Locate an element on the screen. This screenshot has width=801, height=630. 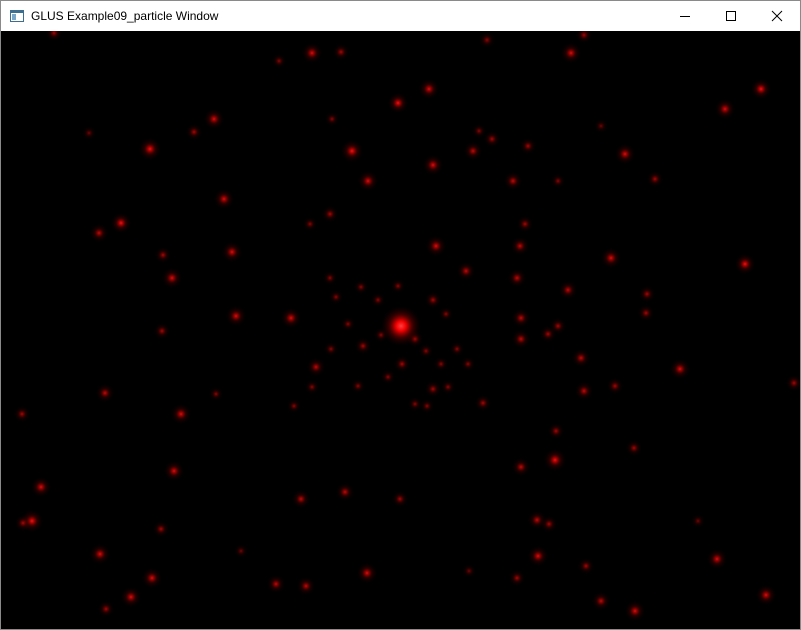
window-controls is located at coordinates (731, 16).